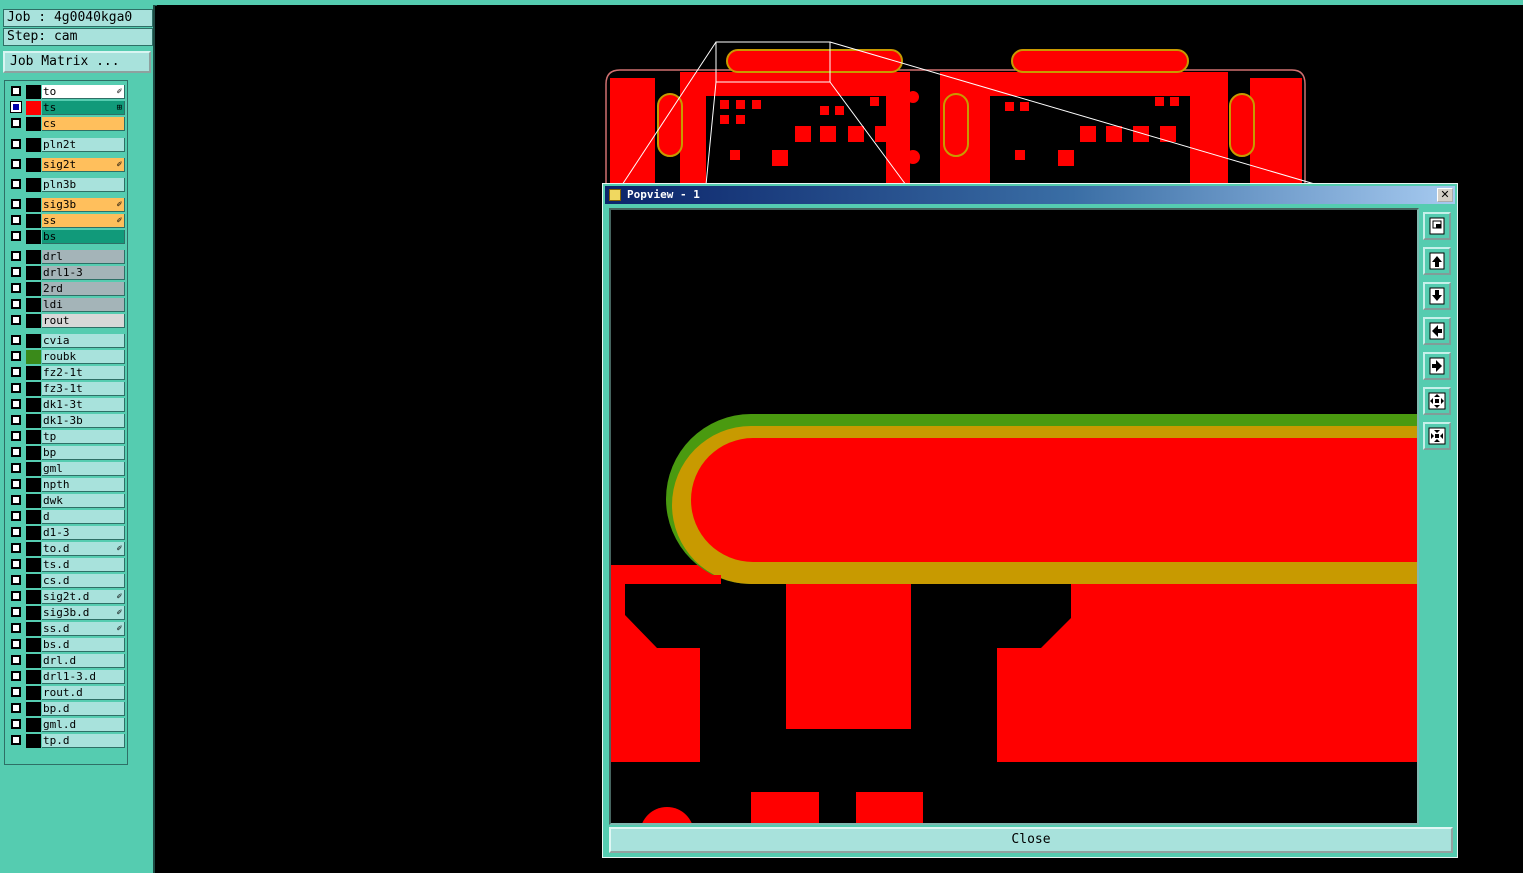 The width and height of the screenshot is (1523, 873). Describe the element at coordinates (67, 533) in the screenshot. I see `layer-row: d1-3` at that location.